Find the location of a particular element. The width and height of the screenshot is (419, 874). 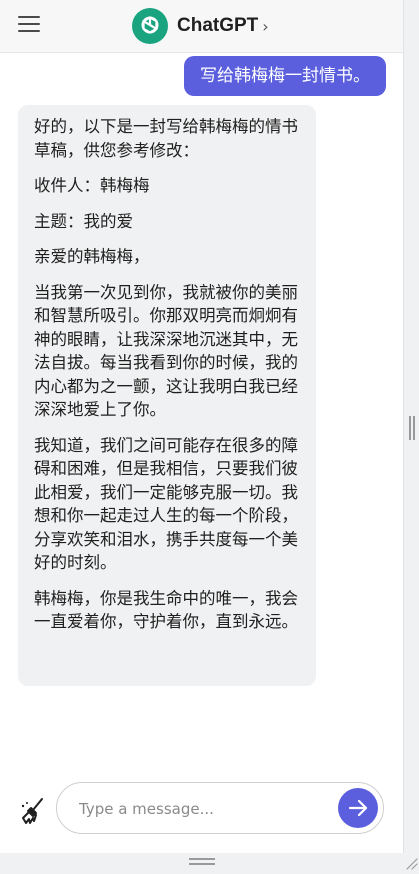

assistant-paragraph: 韩梅梅，你是我生命中的唯一，我会一直爱着你，守护着你，直到永远。 is located at coordinates (166, 610).